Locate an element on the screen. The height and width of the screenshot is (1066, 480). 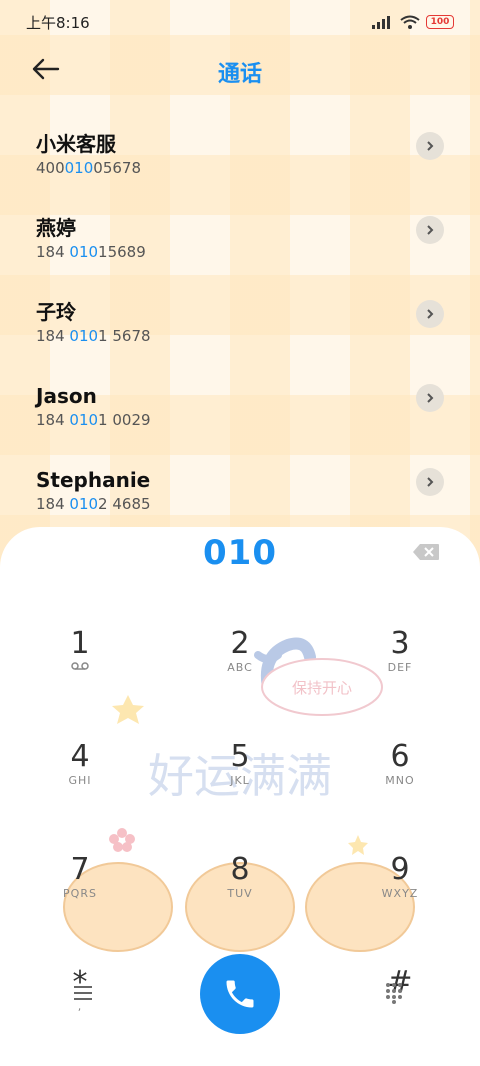
status-icons: 100 is located at coordinates (413, 22).